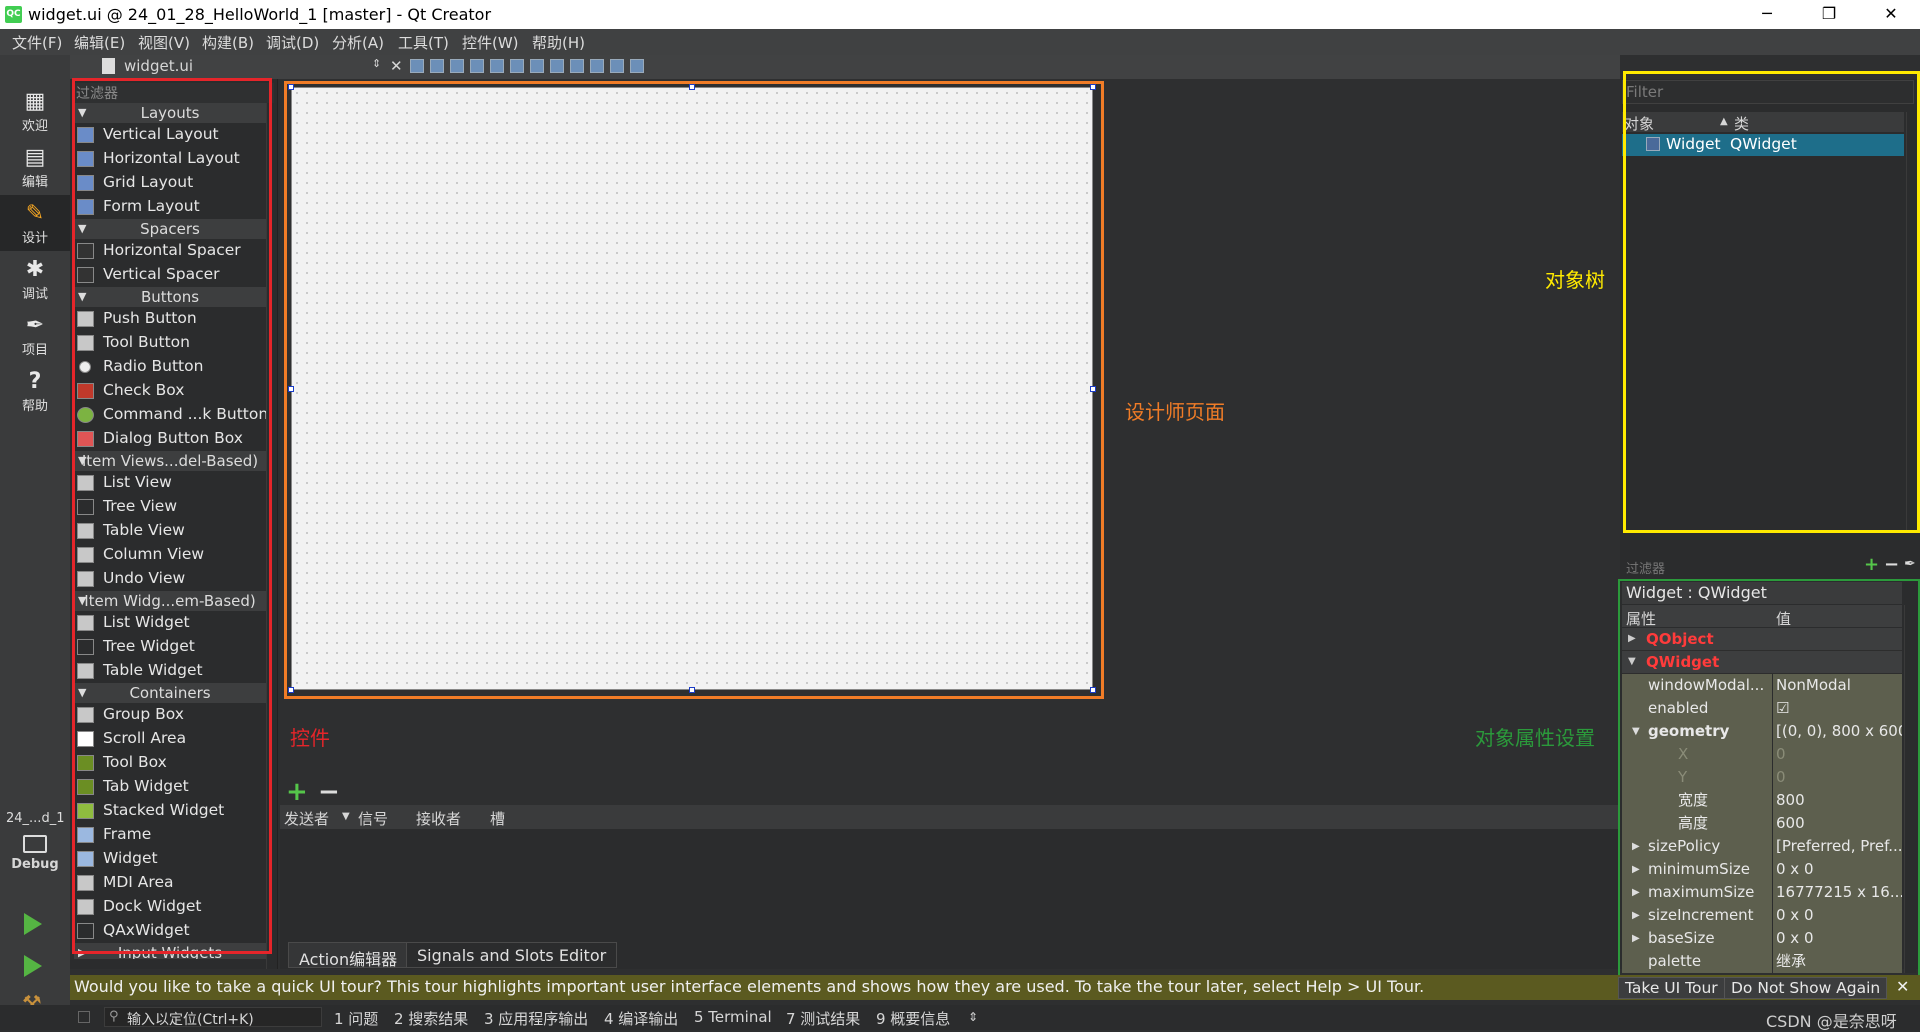 The width and height of the screenshot is (1920, 1032). What do you see at coordinates (641, 1018) in the screenshot?
I see `pane-compile-output: 4 编译输出` at bounding box center [641, 1018].